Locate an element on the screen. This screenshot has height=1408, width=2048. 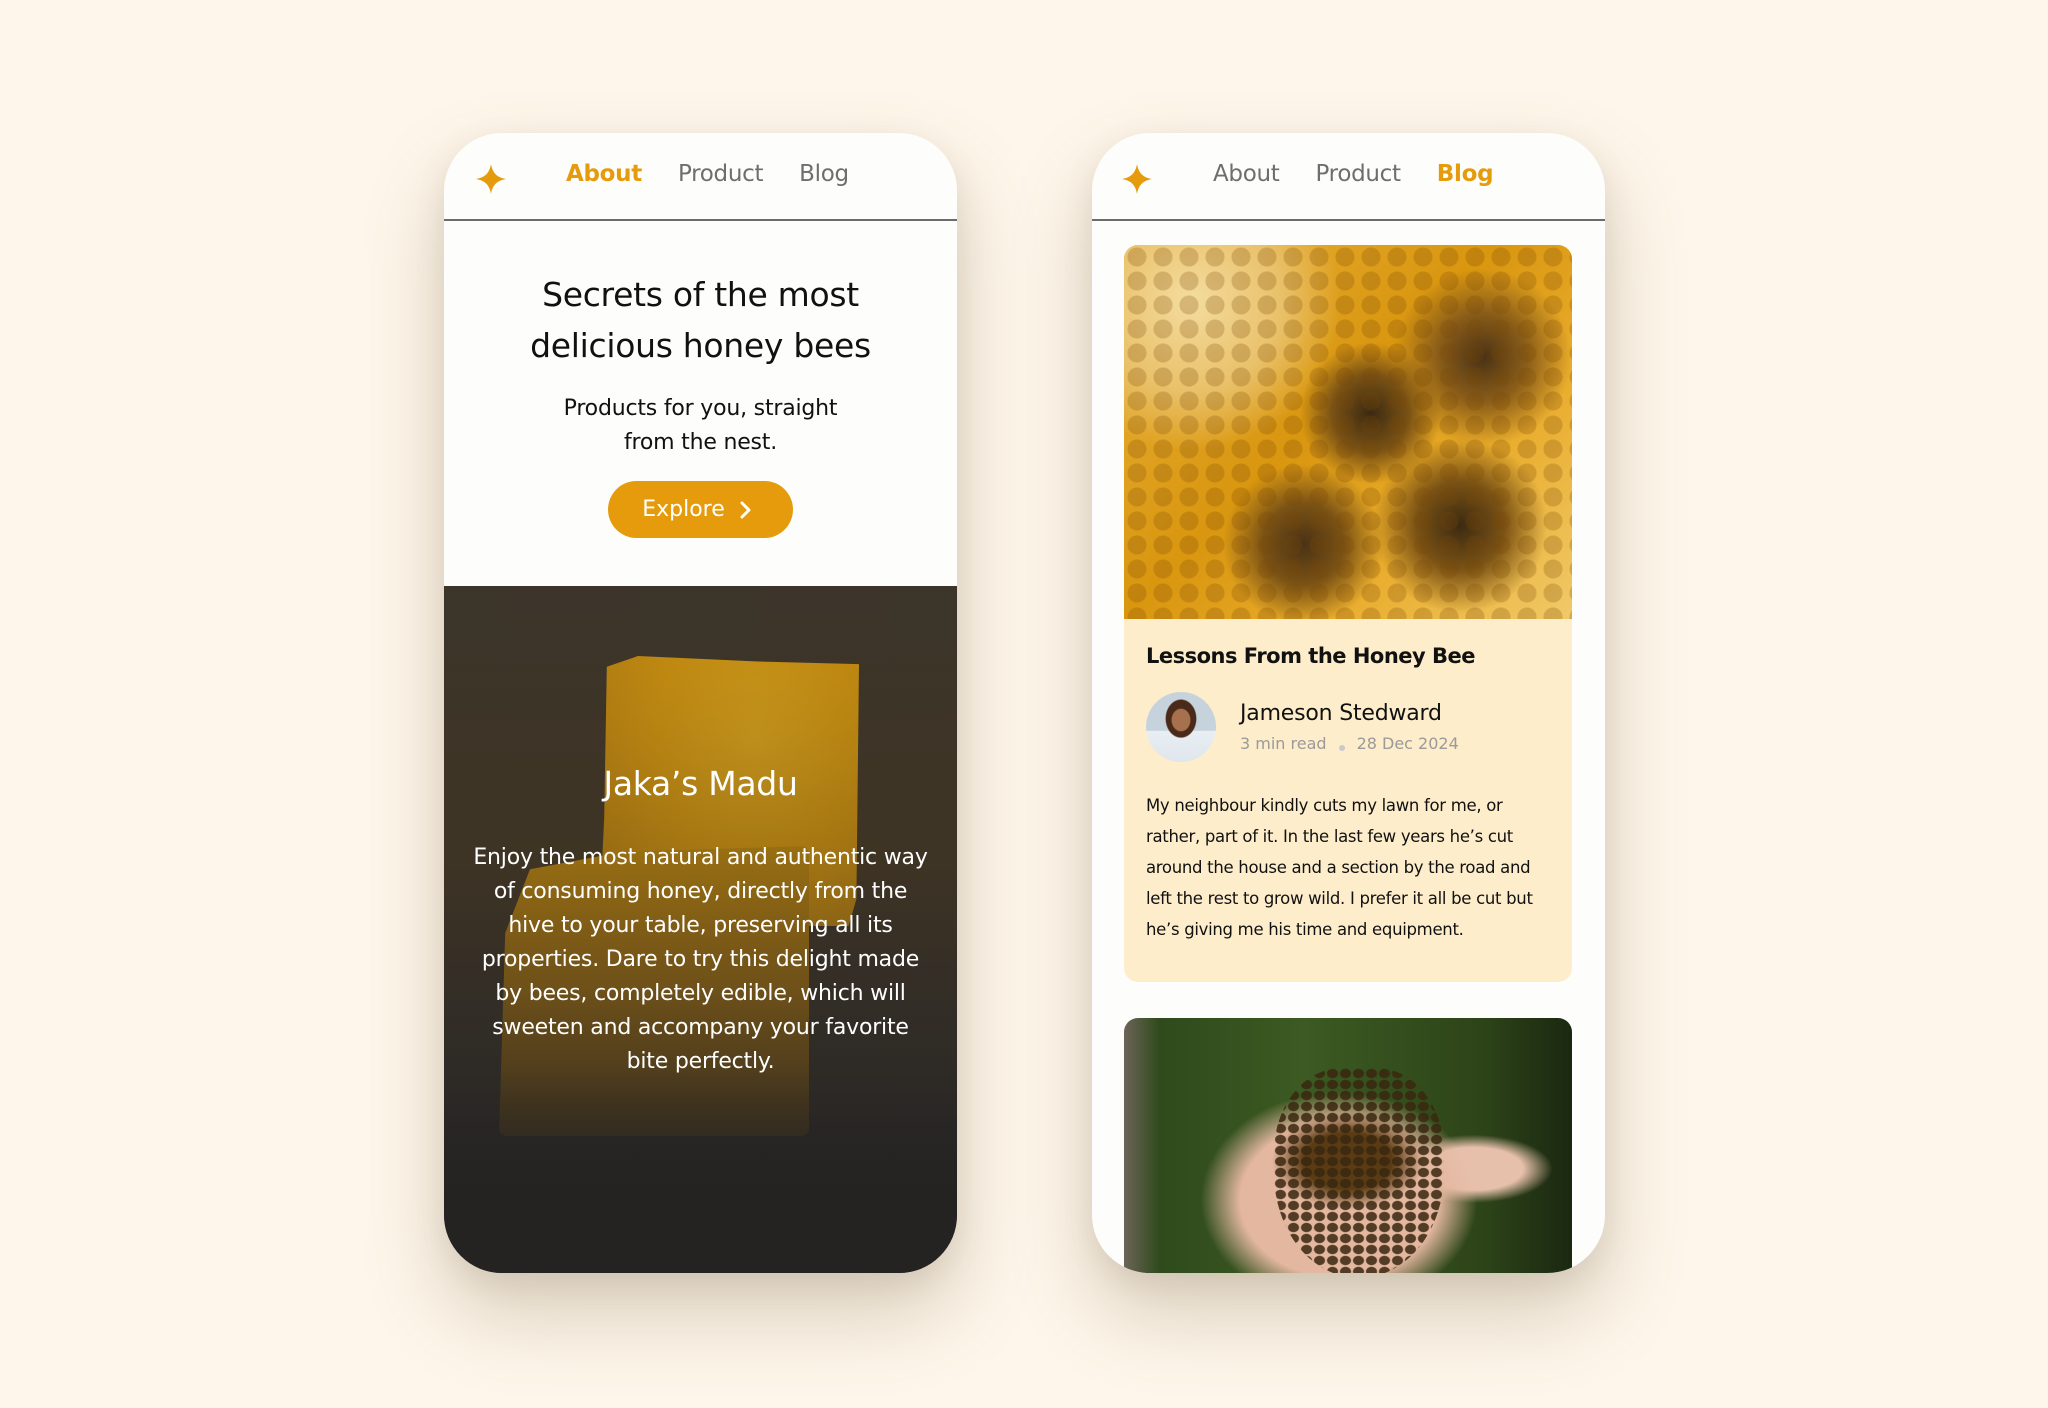
product-title: Jaka’s Madu is located at coordinates (700, 783).